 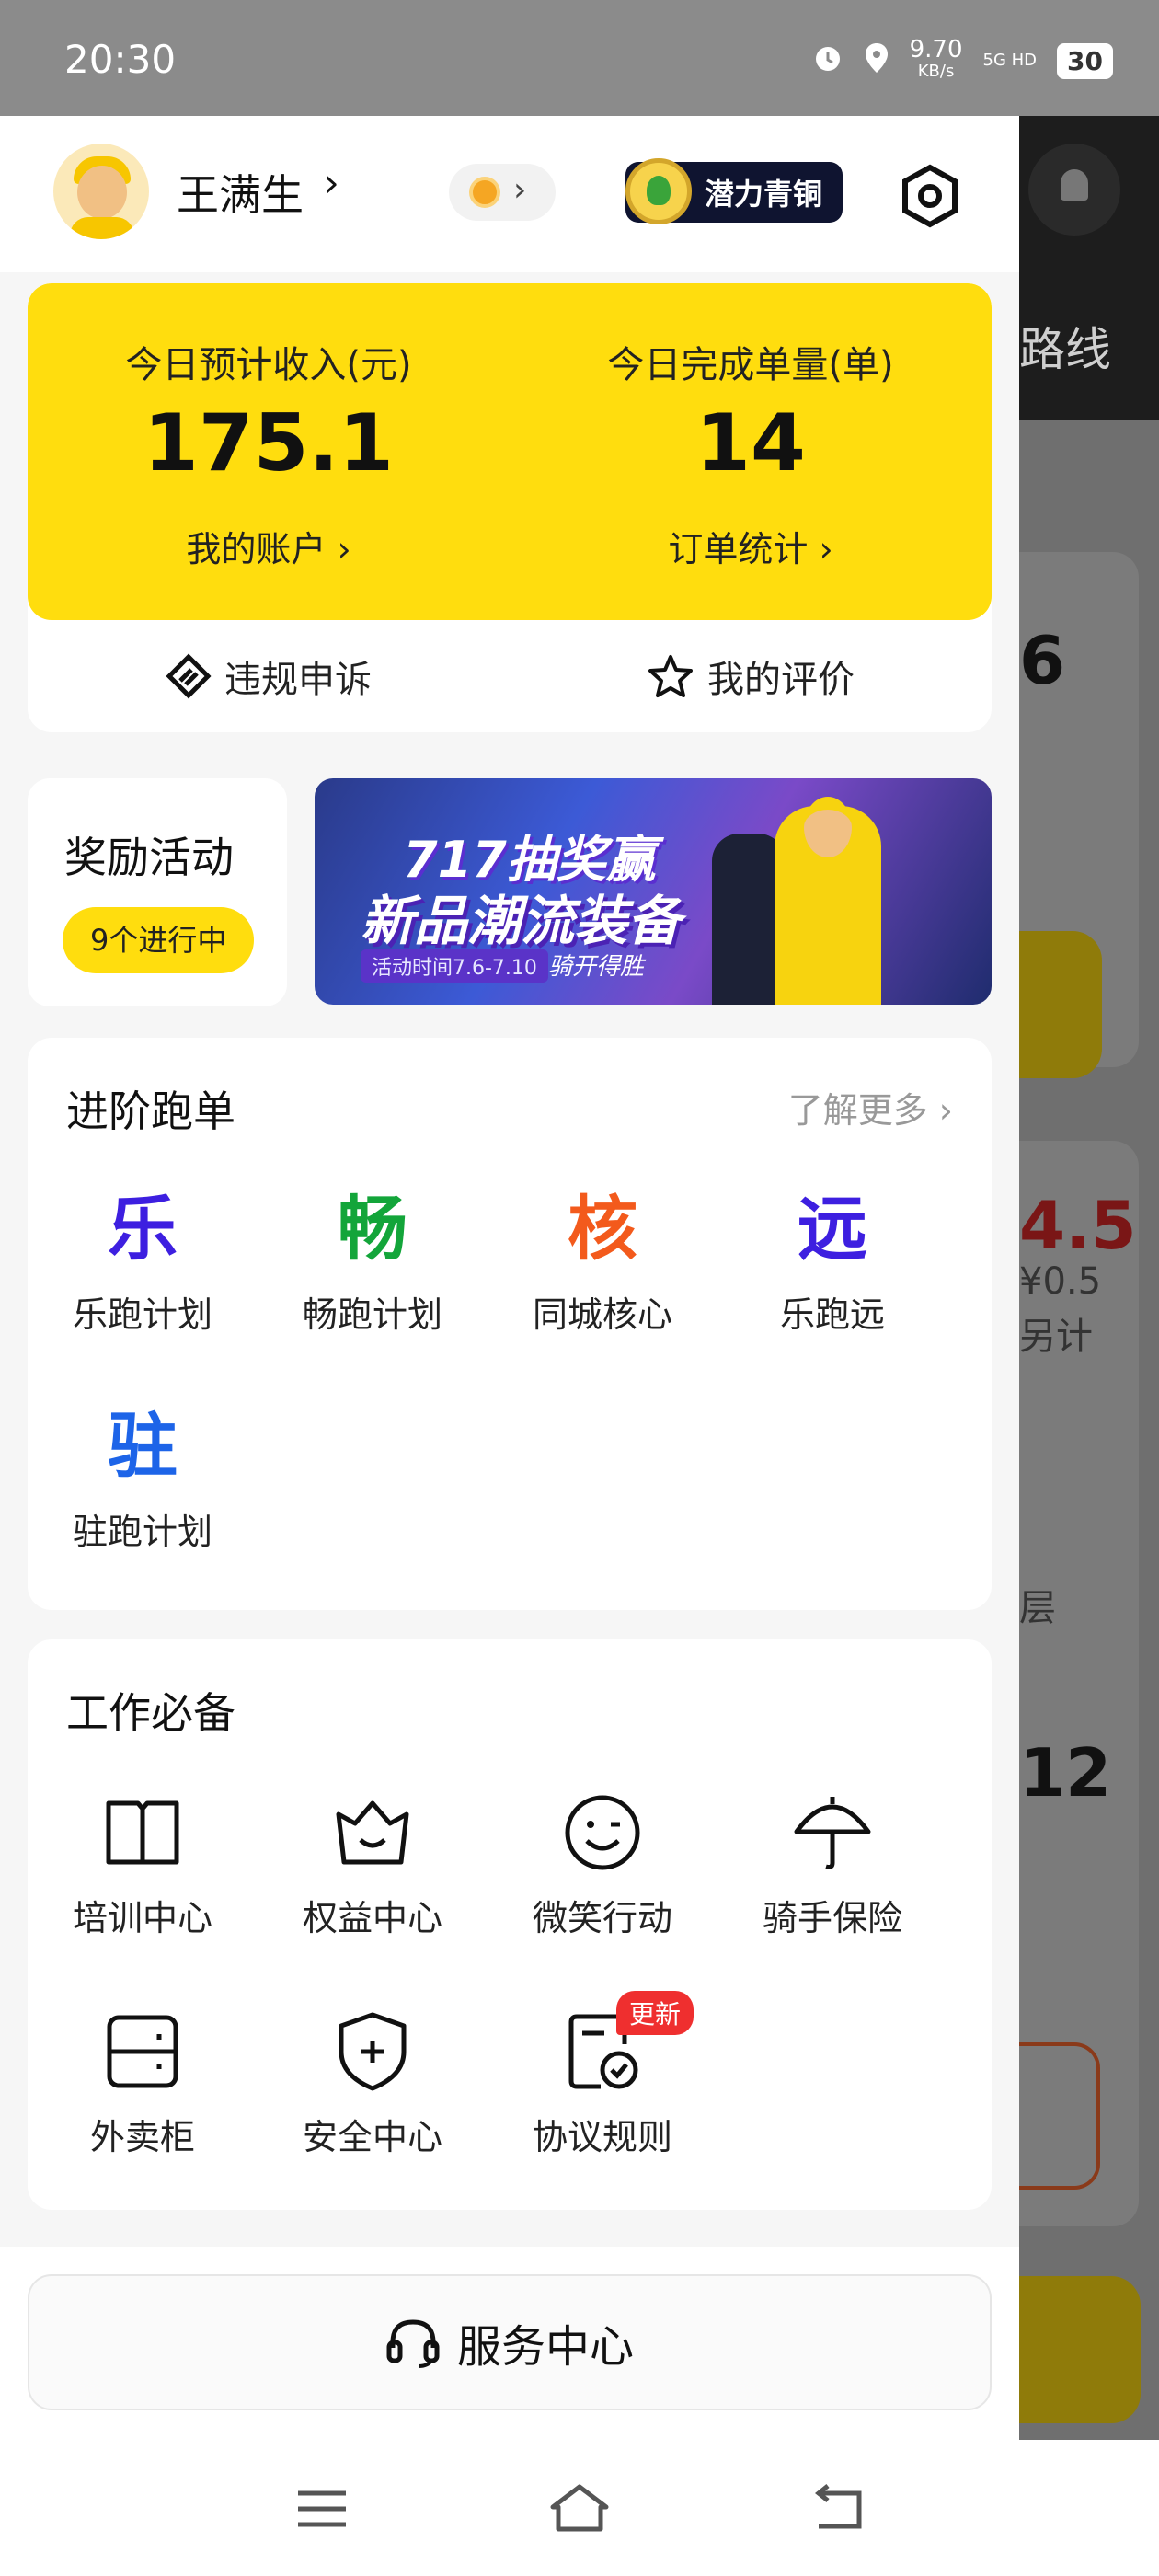 What do you see at coordinates (832, 1918) in the screenshot?
I see `item-label: 骑手保险` at bounding box center [832, 1918].